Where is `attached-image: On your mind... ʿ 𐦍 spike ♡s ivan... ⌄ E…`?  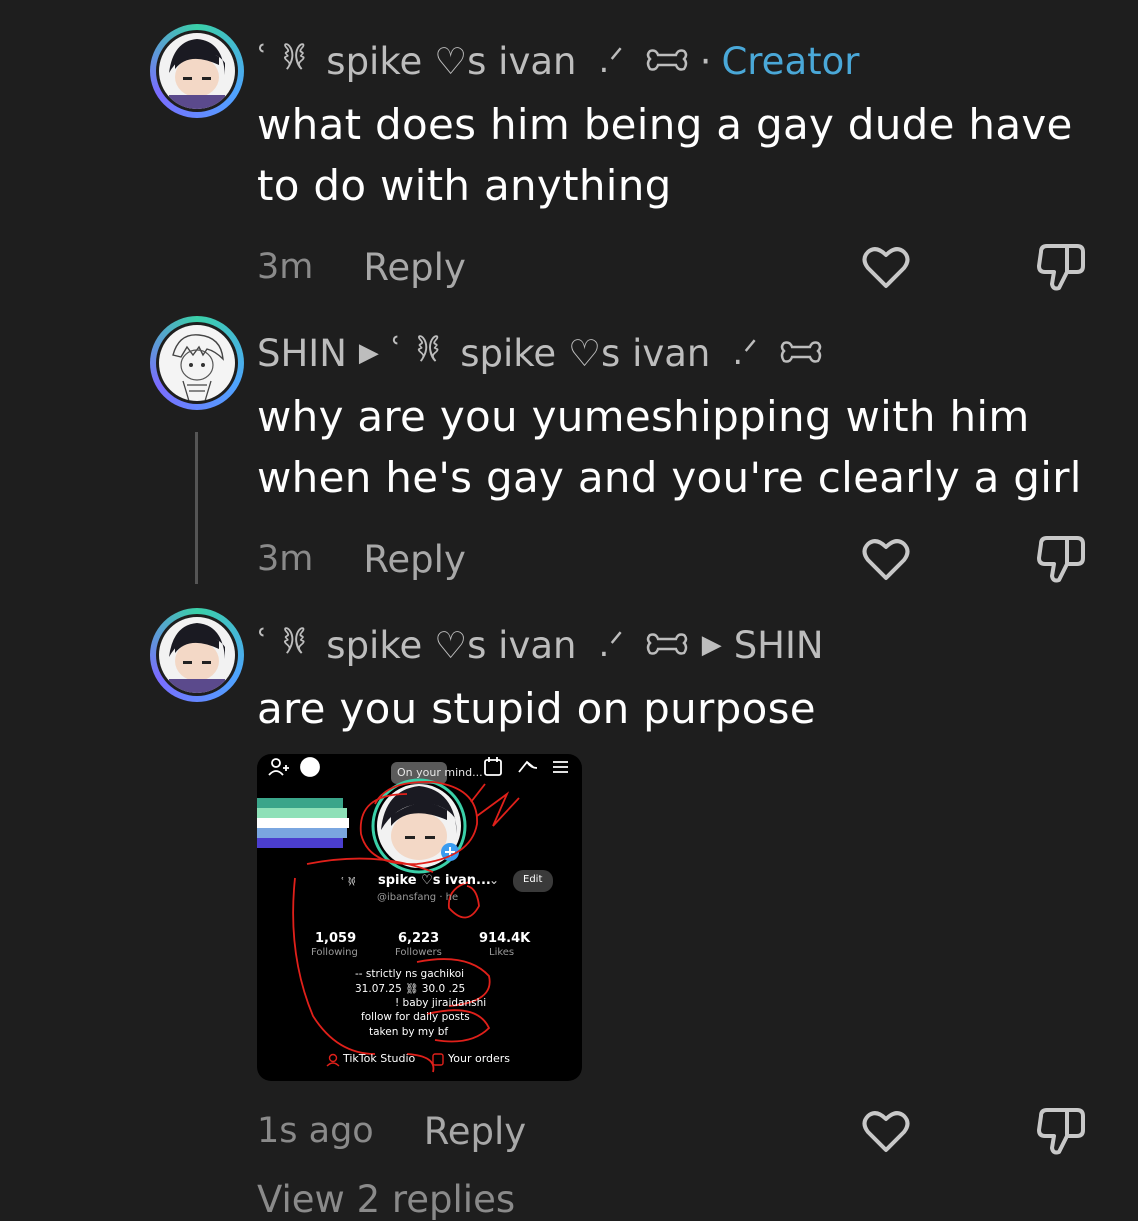 attached-image: On your mind... ʿ 𐦍 spike ♡s ivan... ⌄ E… is located at coordinates (419, 917).